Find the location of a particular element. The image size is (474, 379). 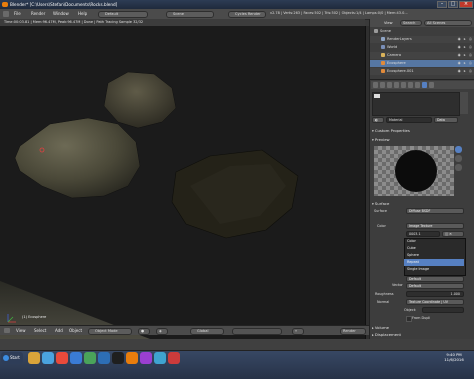

slot-buttons is located at coordinates (464, 103).